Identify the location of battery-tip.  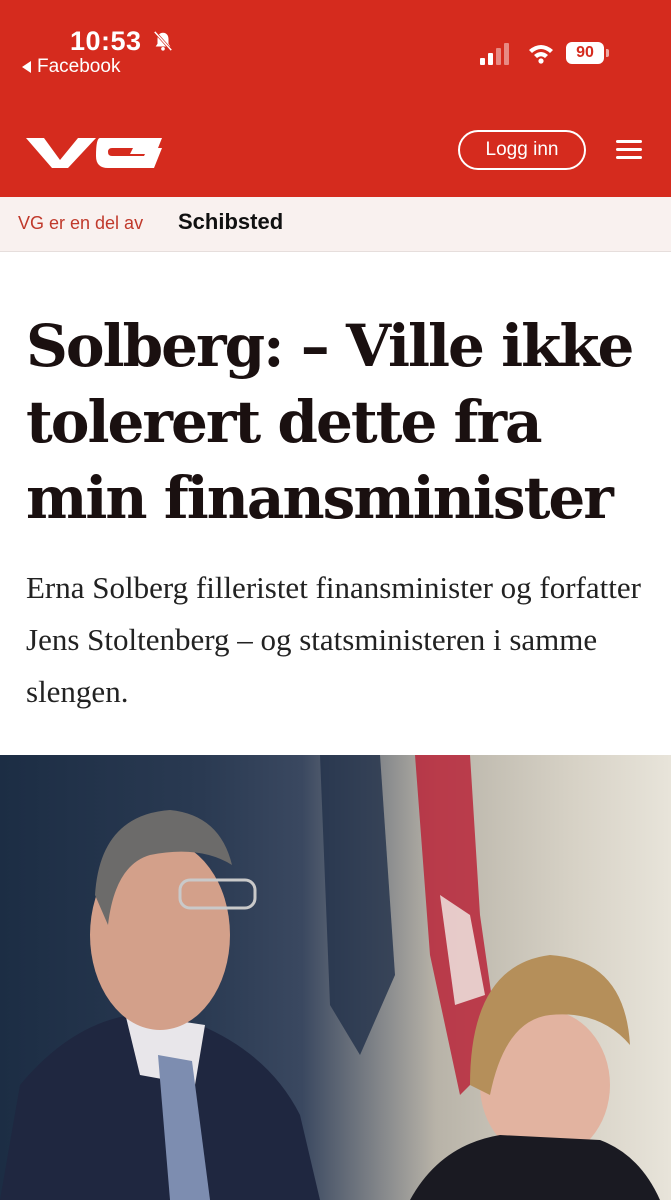
(607, 53).